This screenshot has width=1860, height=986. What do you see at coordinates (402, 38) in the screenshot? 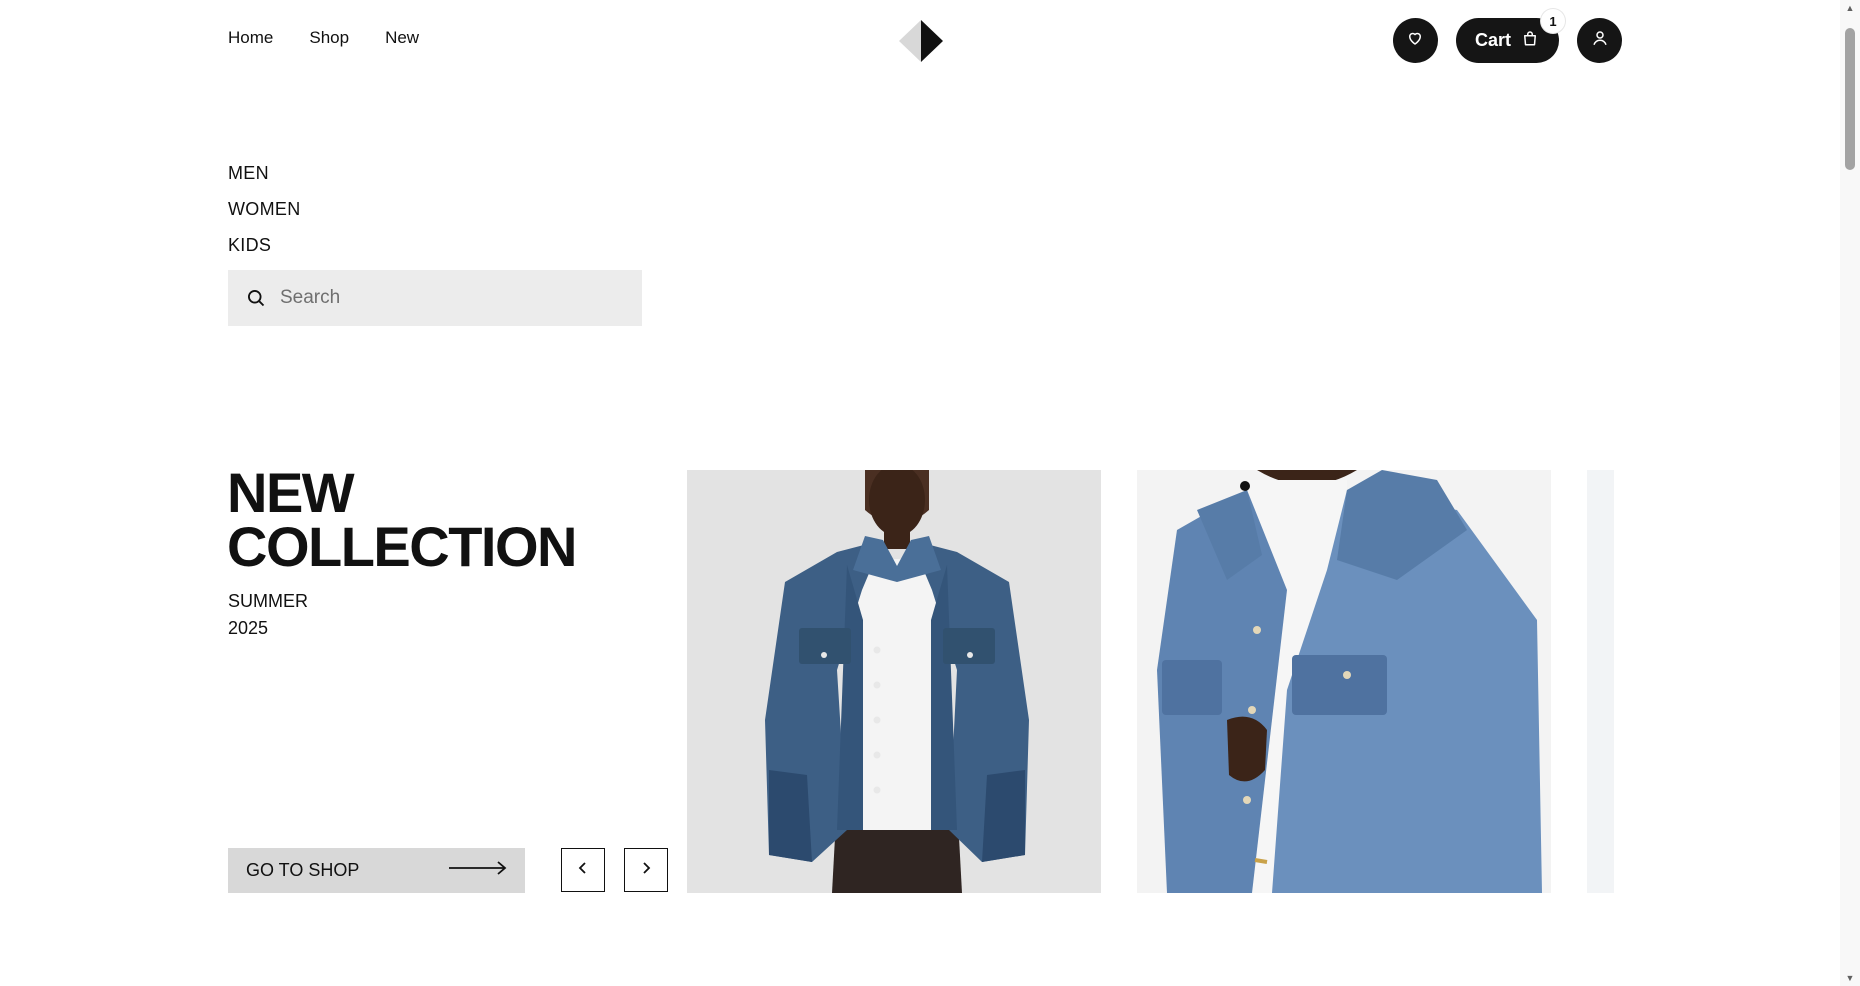
I see `nav-link-new: New` at bounding box center [402, 38].